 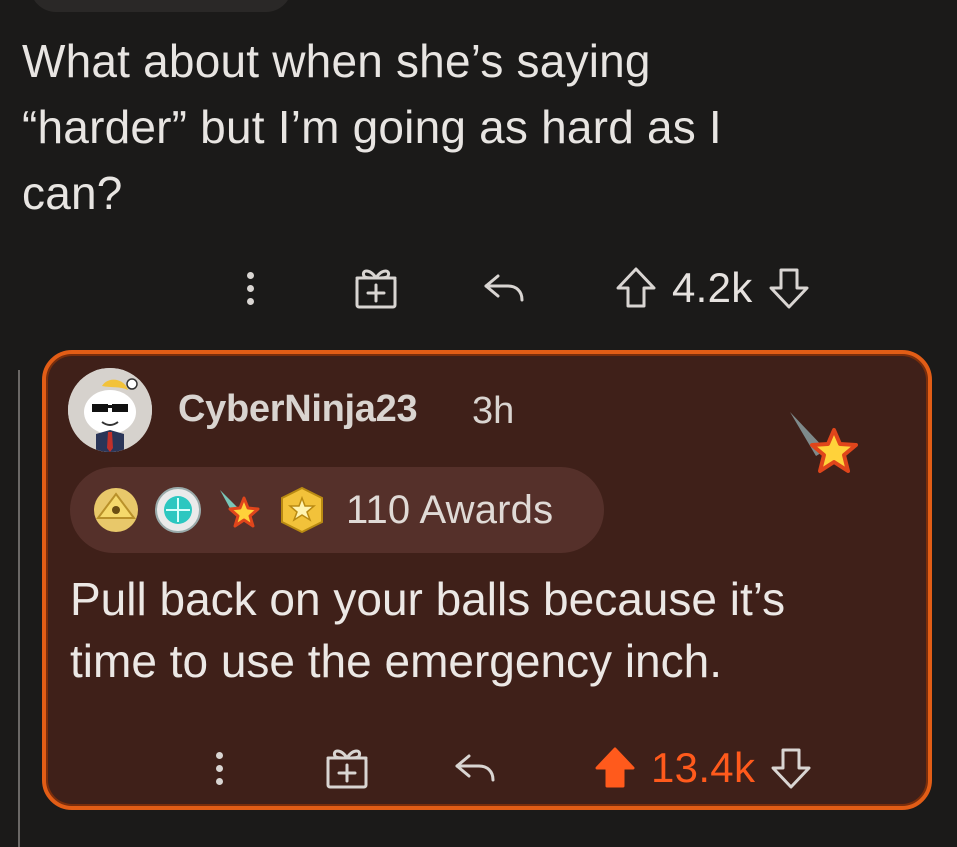 I want to click on parent-comment-action-bar: 4.2k, so click(x=521, y=288).